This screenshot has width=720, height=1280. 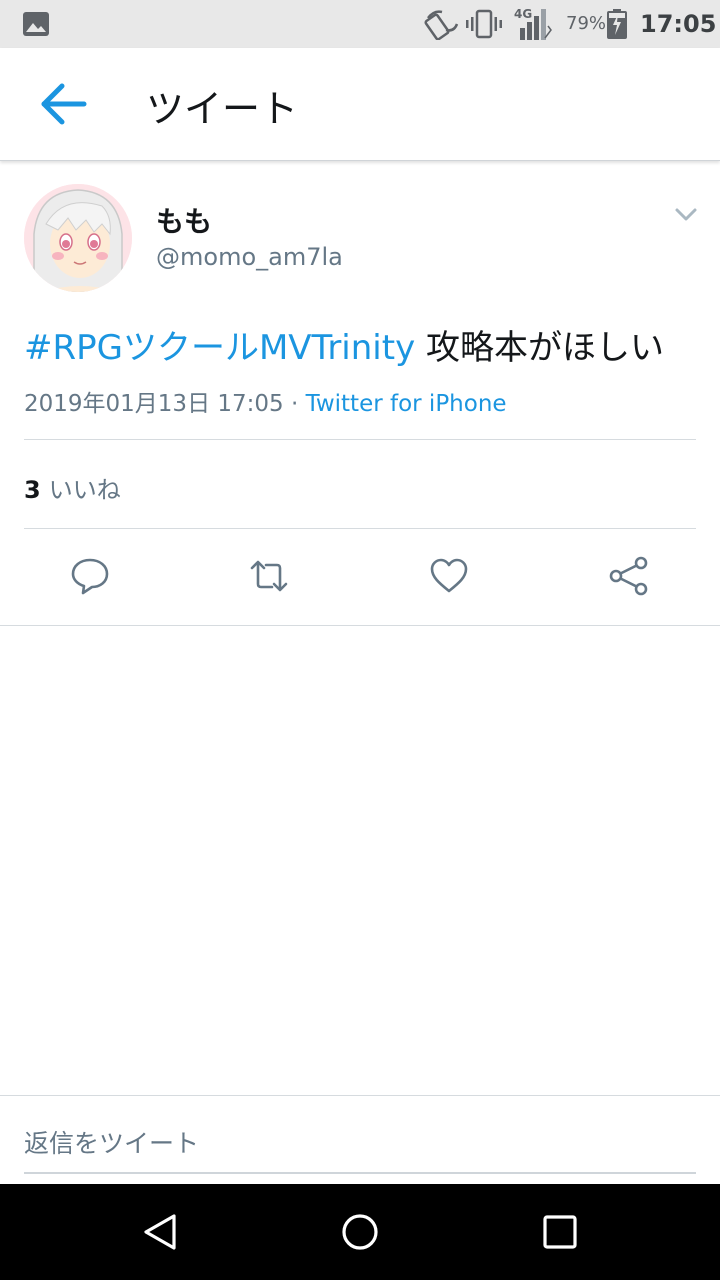 I want to click on tweet-text: #RPGツクールMVTrinity 攻略本がほしい, so click(x=364, y=344).